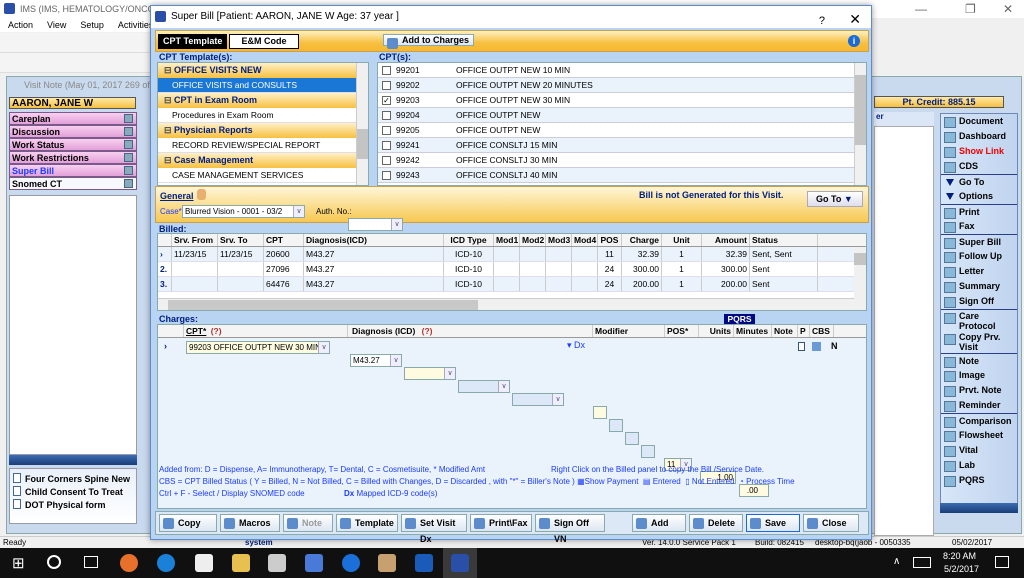 Image resolution: width=1024 pixels, height=578 pixels. I want to click on right-panel-options: Options, so click(979, 196).